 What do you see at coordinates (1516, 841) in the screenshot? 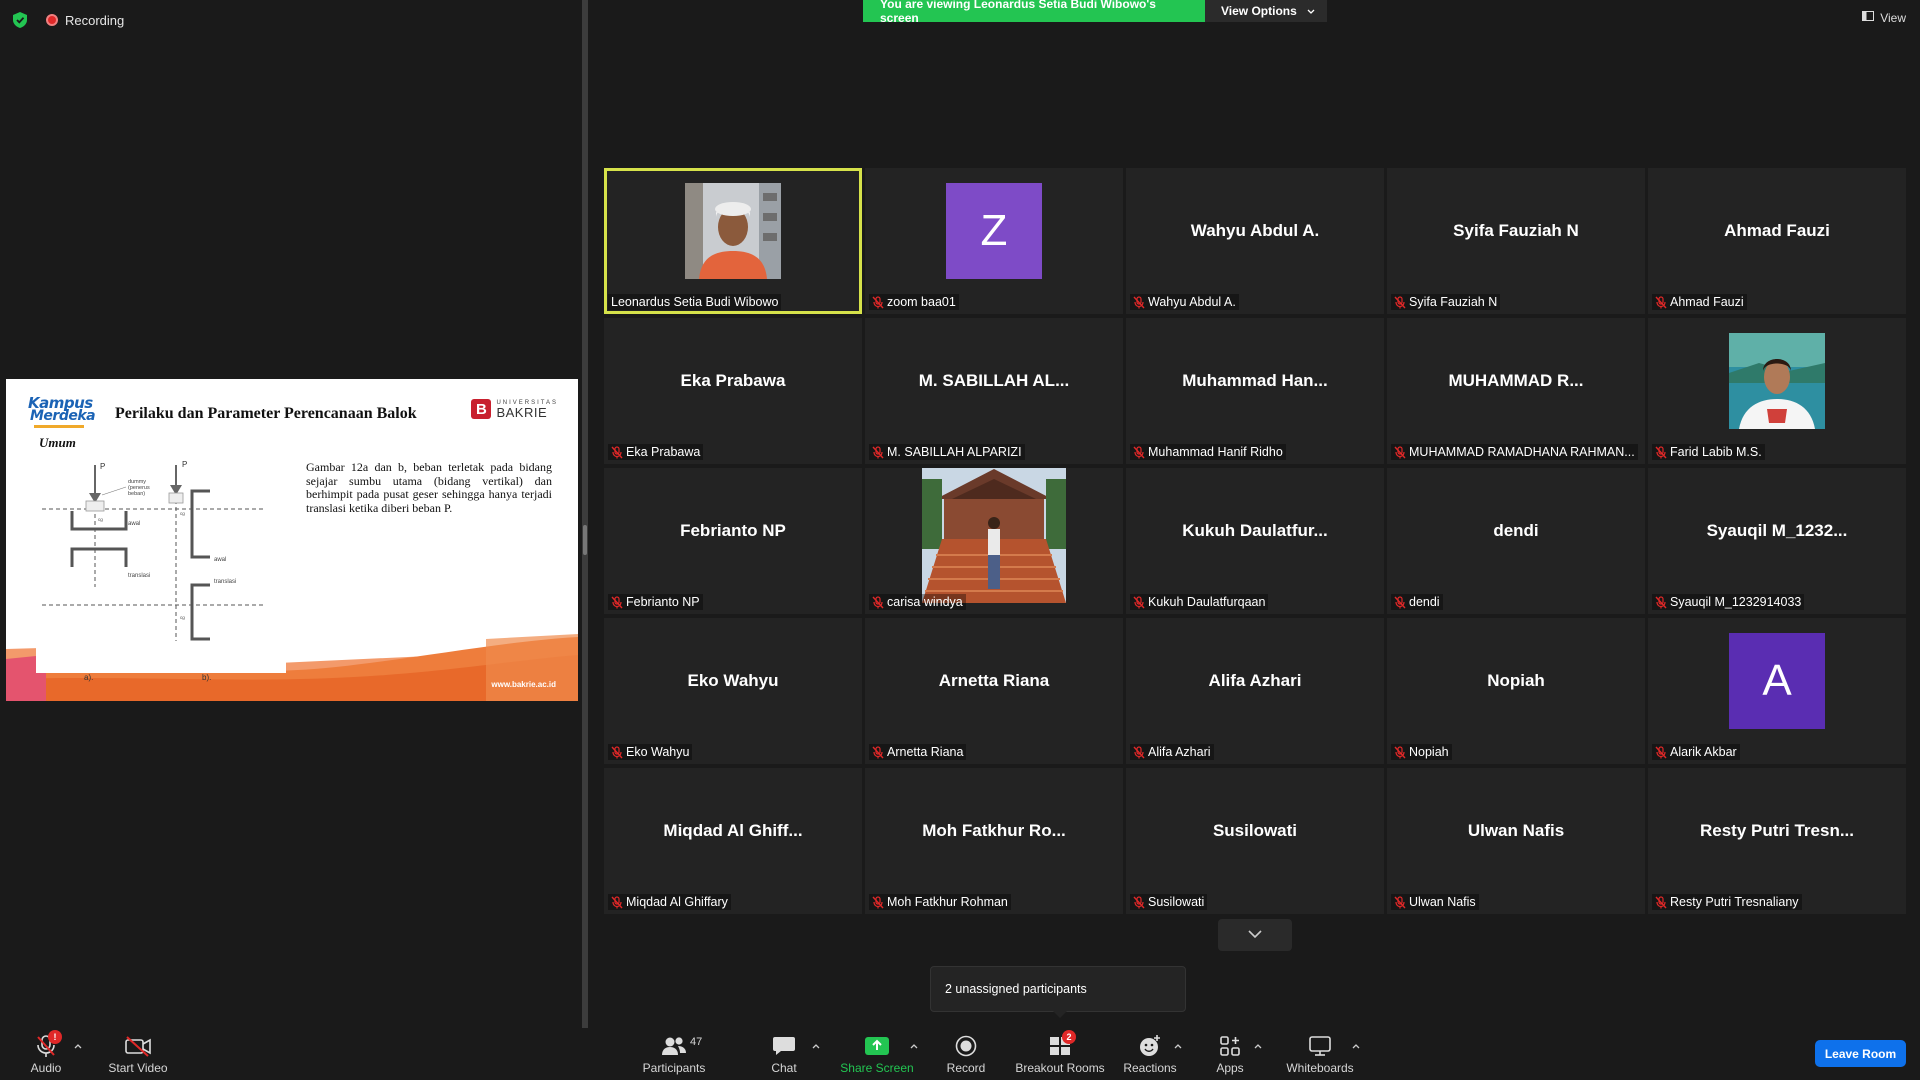
I see `participant-tile: Ulwan Nafis Ulwan Nafis` at bounding box center [1516, 841].